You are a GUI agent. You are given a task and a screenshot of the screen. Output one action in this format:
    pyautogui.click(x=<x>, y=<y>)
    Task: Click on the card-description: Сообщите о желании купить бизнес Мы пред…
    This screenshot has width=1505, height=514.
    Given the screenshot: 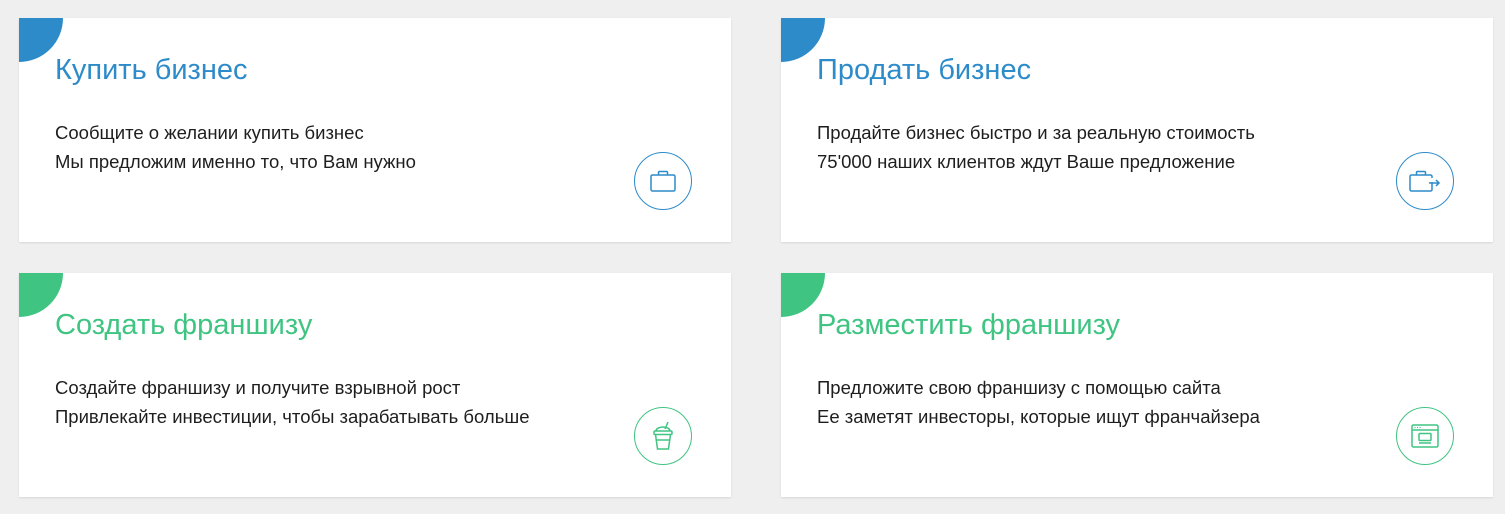 What is the action you would take?
    pyautogui.click(x=235, y=147)
    